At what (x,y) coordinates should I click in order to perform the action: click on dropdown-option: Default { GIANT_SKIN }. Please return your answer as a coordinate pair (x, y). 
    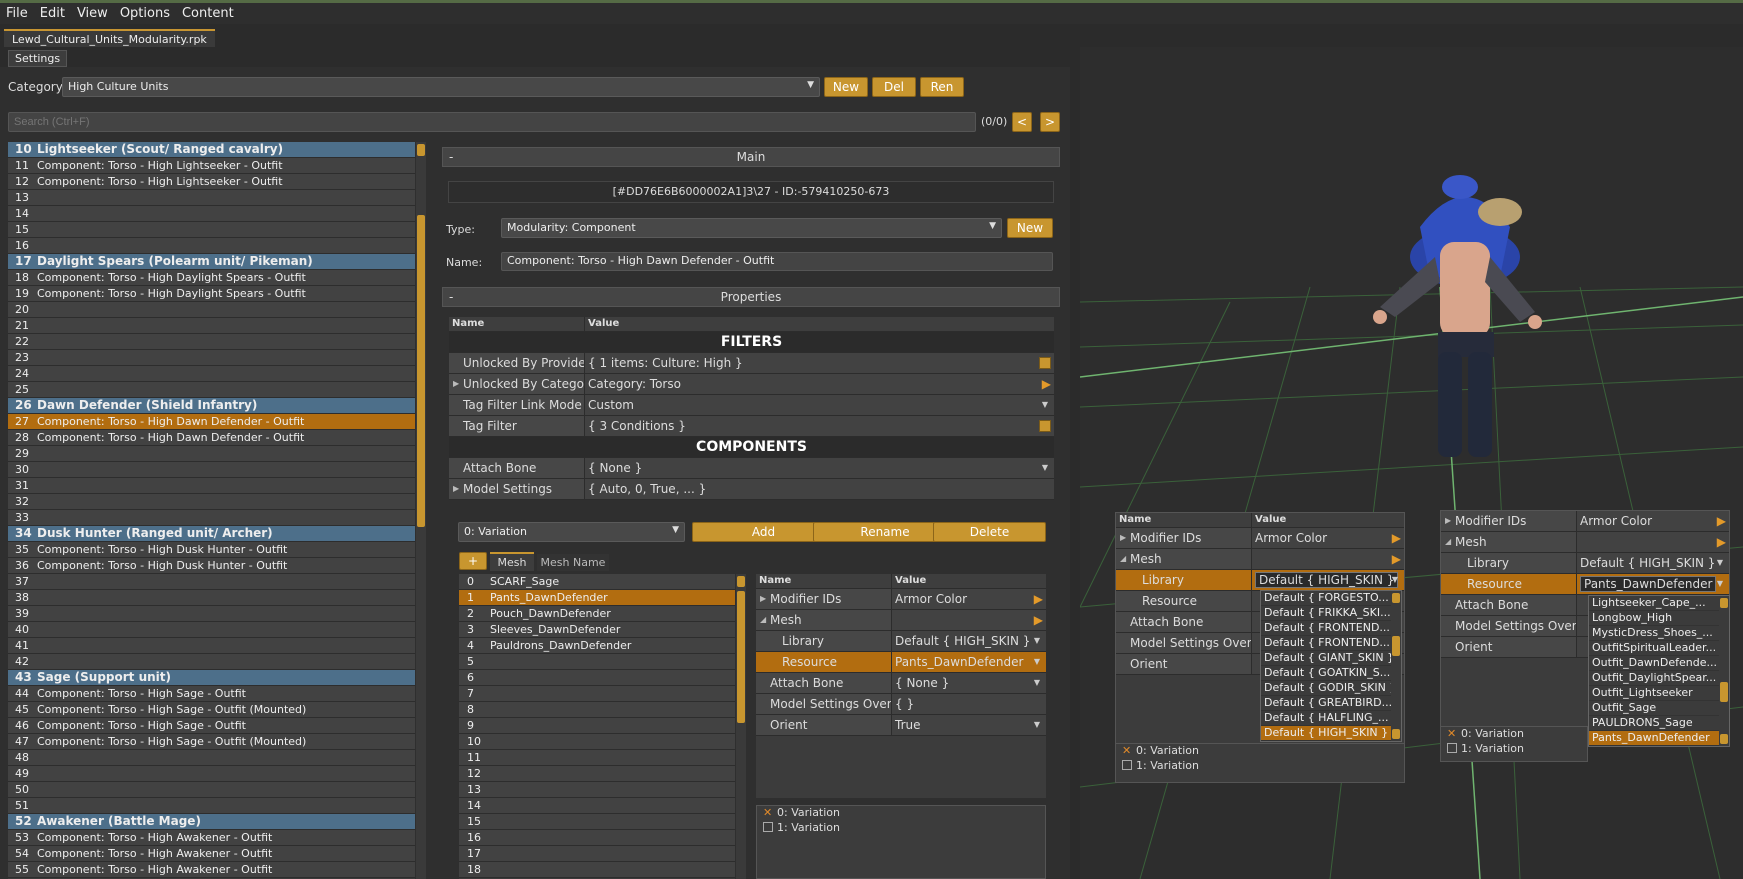
    Looking at the image, I should click on (1326, 658).